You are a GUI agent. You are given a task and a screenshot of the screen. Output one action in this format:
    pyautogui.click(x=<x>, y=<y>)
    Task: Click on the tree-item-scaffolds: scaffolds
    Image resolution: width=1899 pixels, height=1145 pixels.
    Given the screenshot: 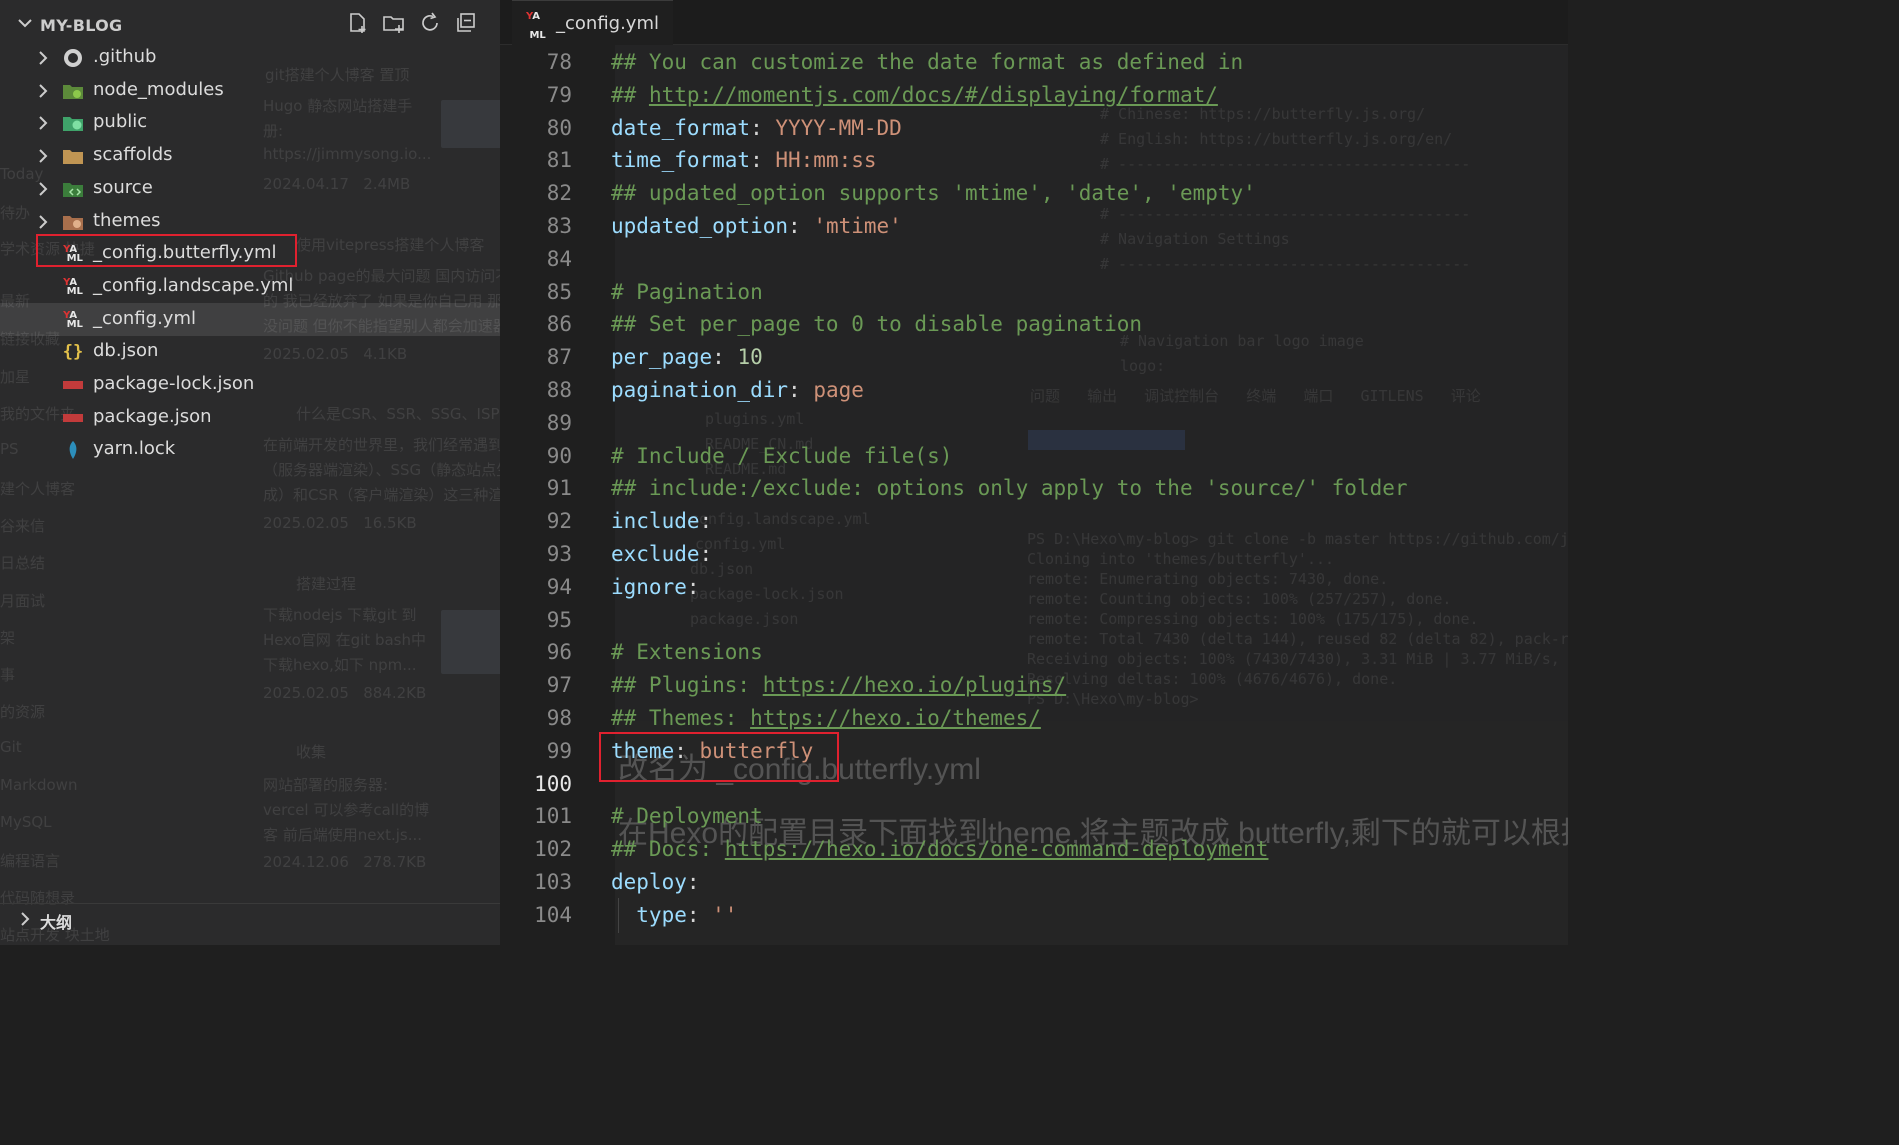 What is the action you would take?
    pyautogui.click(x=250, y=155)
    